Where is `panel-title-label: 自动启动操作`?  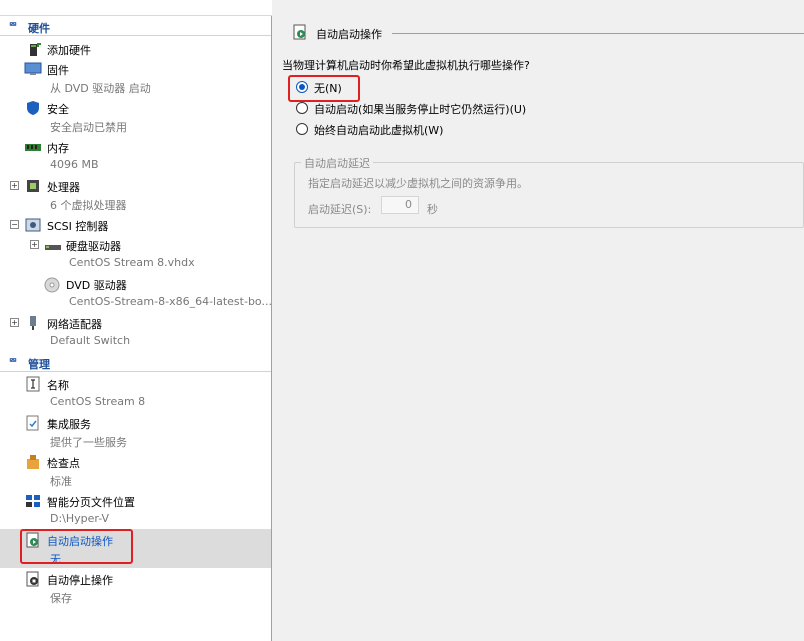
panel-title-label: 自动启动操作 is located at coordinates (349, 34).